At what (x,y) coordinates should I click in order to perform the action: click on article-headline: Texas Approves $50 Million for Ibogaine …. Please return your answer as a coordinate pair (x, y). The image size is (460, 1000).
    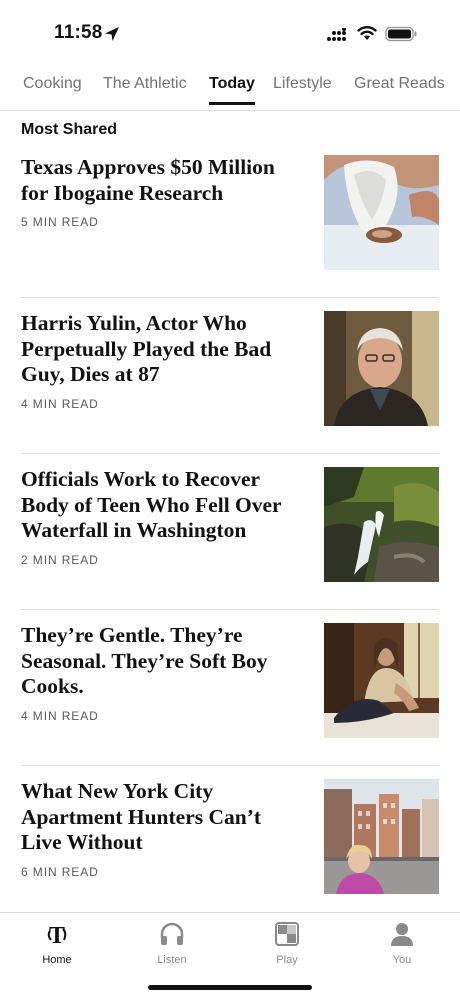
    Looking at the image, I should click on (162, 180).